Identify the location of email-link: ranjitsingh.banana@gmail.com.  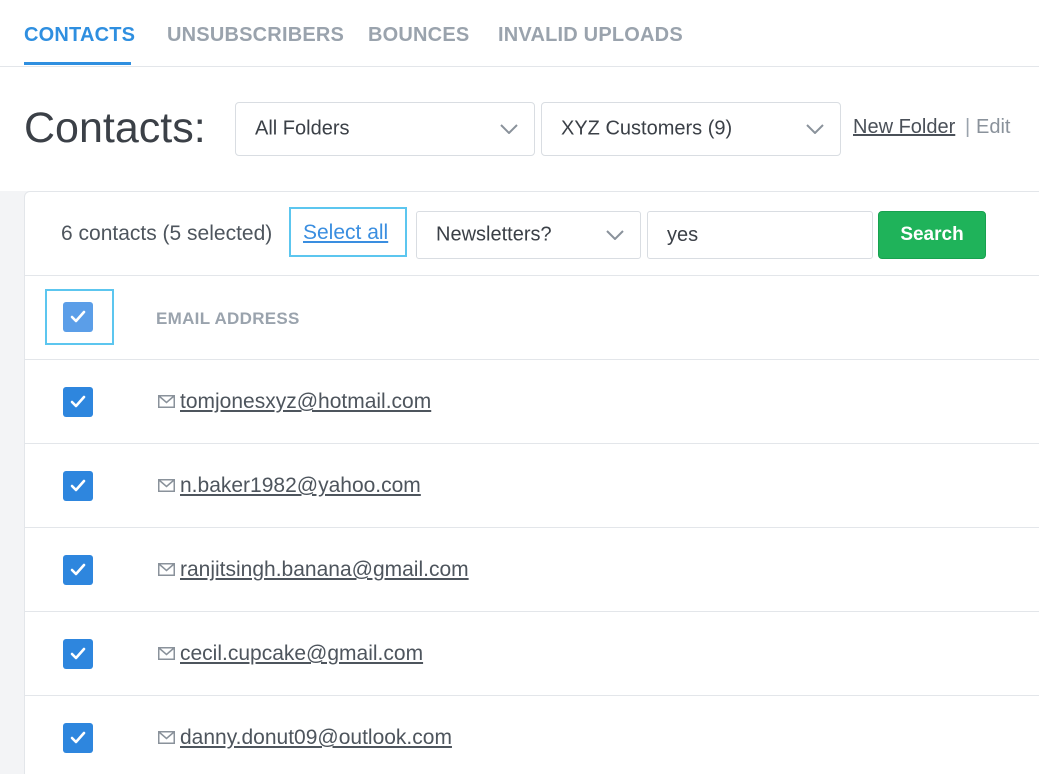
(324, 570).